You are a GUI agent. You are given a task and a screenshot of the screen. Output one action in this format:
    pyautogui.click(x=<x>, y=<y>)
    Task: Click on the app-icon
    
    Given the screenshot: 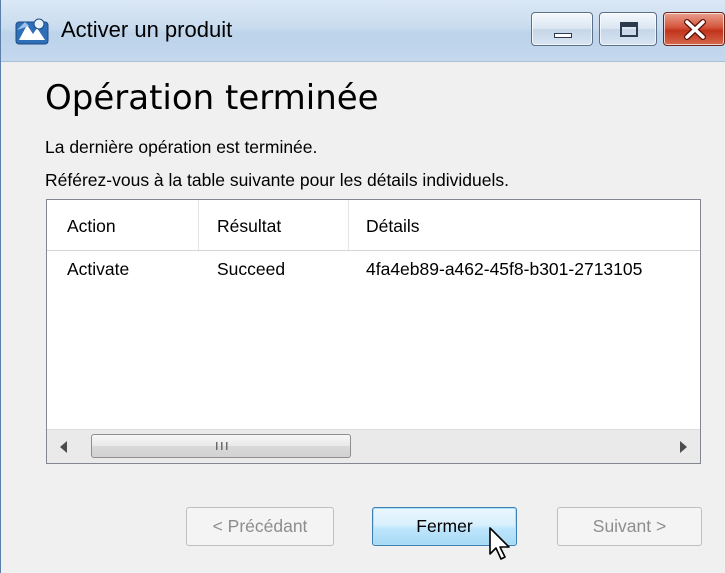 What is the action you would take?
    pyautogui.click(x=32, y=31)
    